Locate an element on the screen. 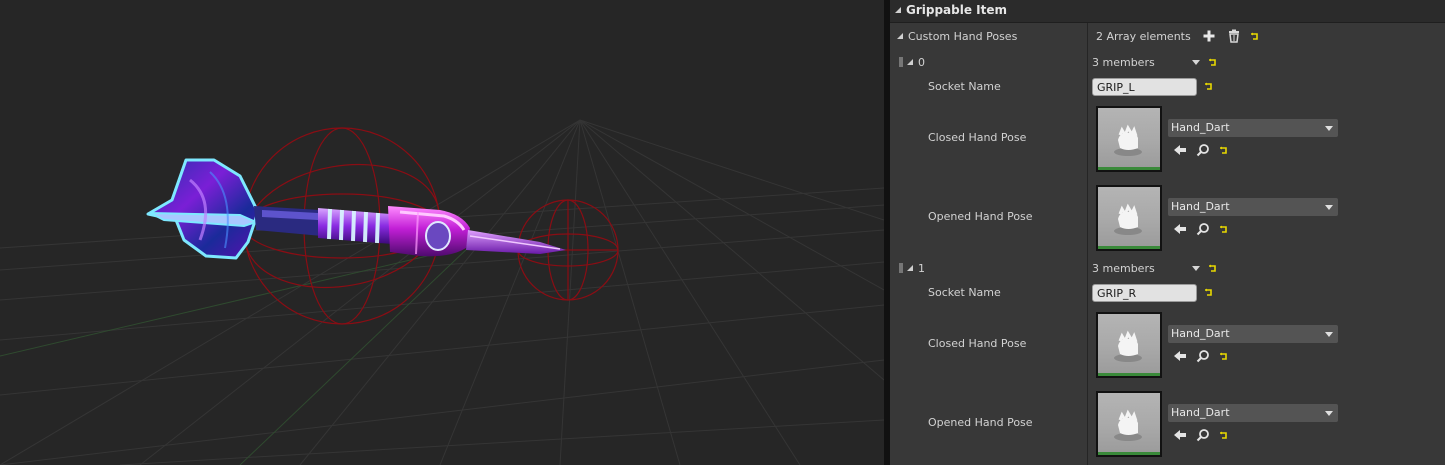 The image size is (1445, 465). collapse-triangle-icon is located at coordinates (898, 10).